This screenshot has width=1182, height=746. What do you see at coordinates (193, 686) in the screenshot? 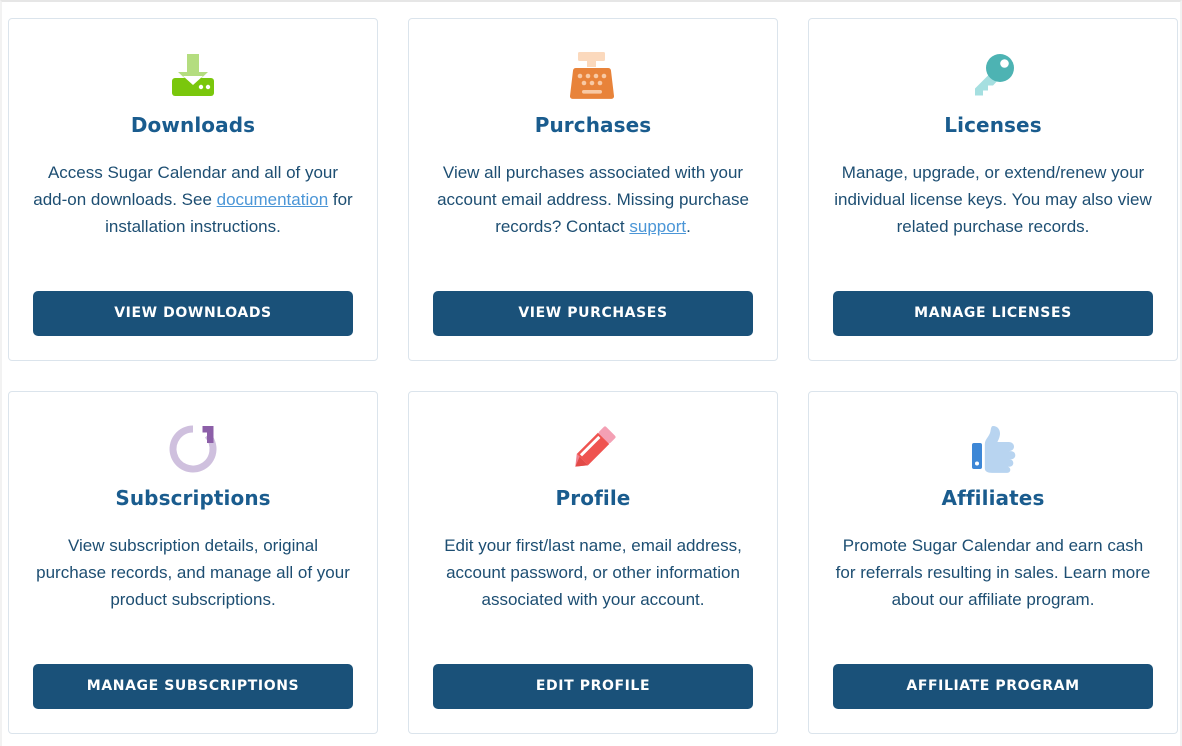
I see `manage-subscriptions-button: MANAGE SUBSCRIPTIONS` at bounding box center [193, 686].